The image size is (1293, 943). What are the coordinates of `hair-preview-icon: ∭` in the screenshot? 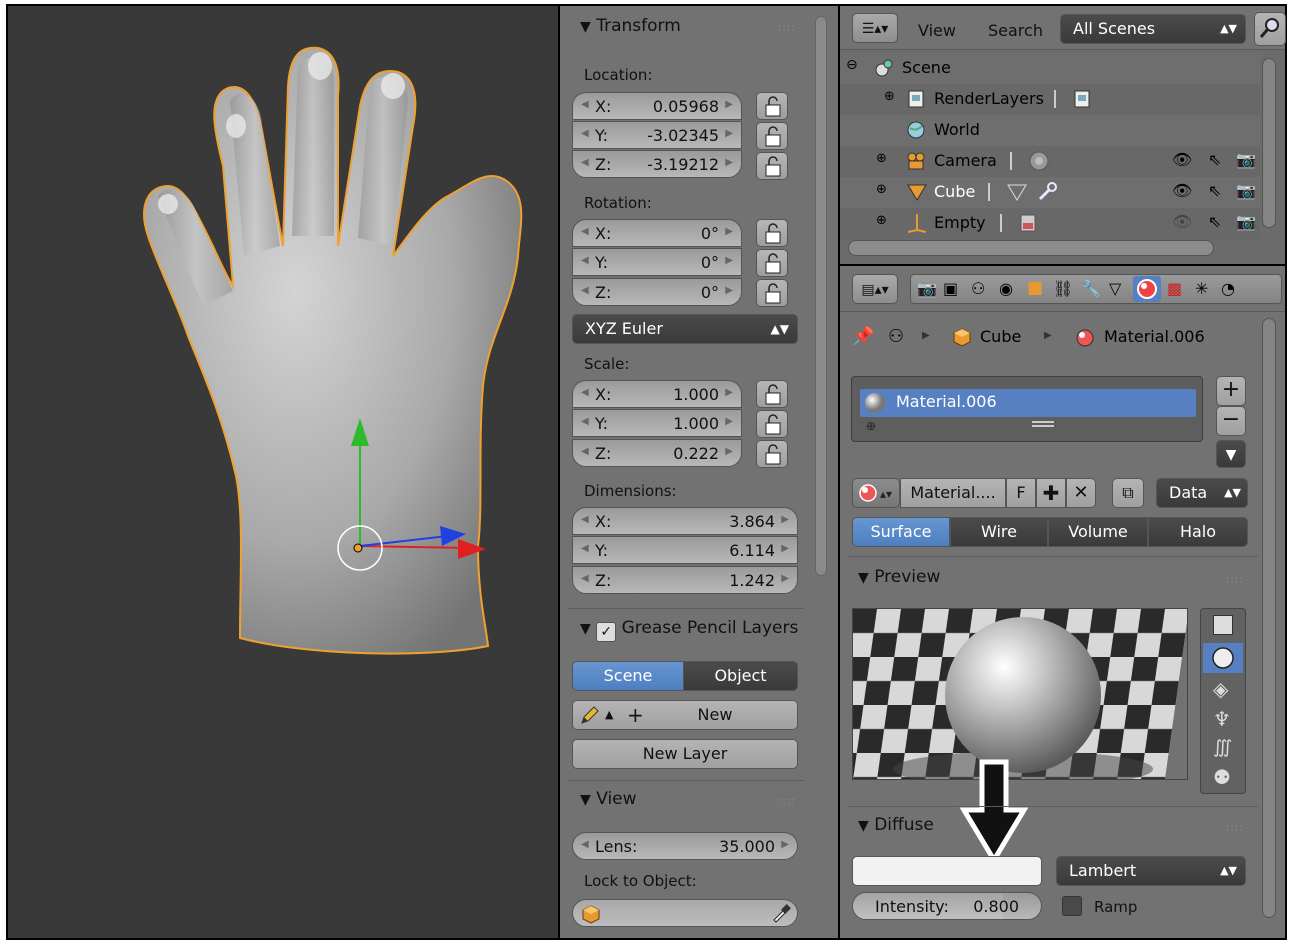 It's located at (1222, 747).